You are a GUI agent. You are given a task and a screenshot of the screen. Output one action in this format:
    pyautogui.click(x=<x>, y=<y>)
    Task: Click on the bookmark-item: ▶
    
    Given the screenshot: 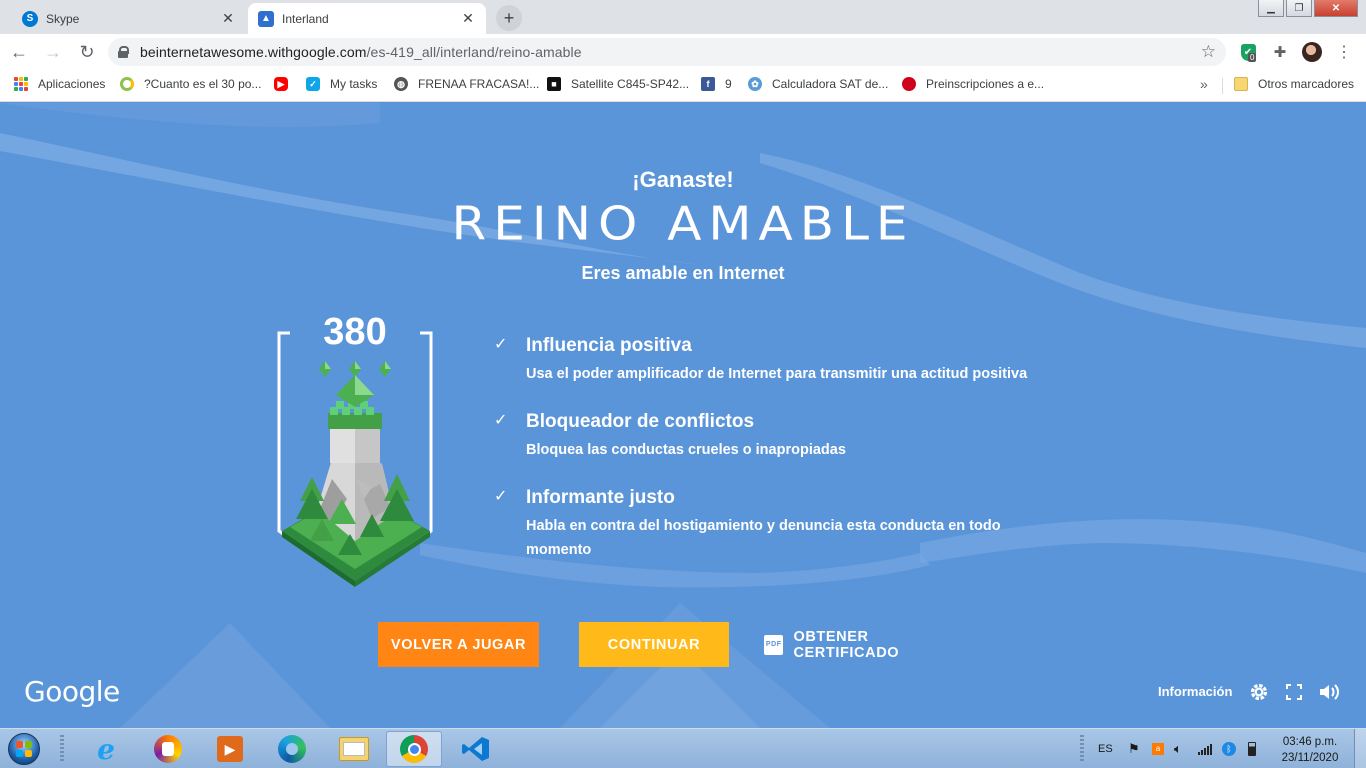 What is the action you would take?
    pyautogui.click(x=286, y=84)
    